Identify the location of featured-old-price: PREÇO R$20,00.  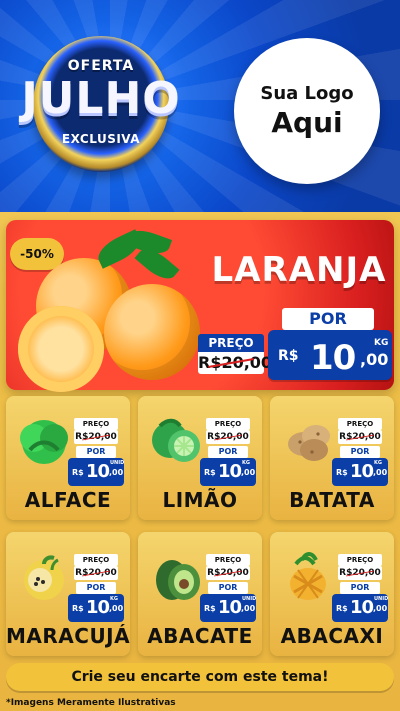
(235, 356).